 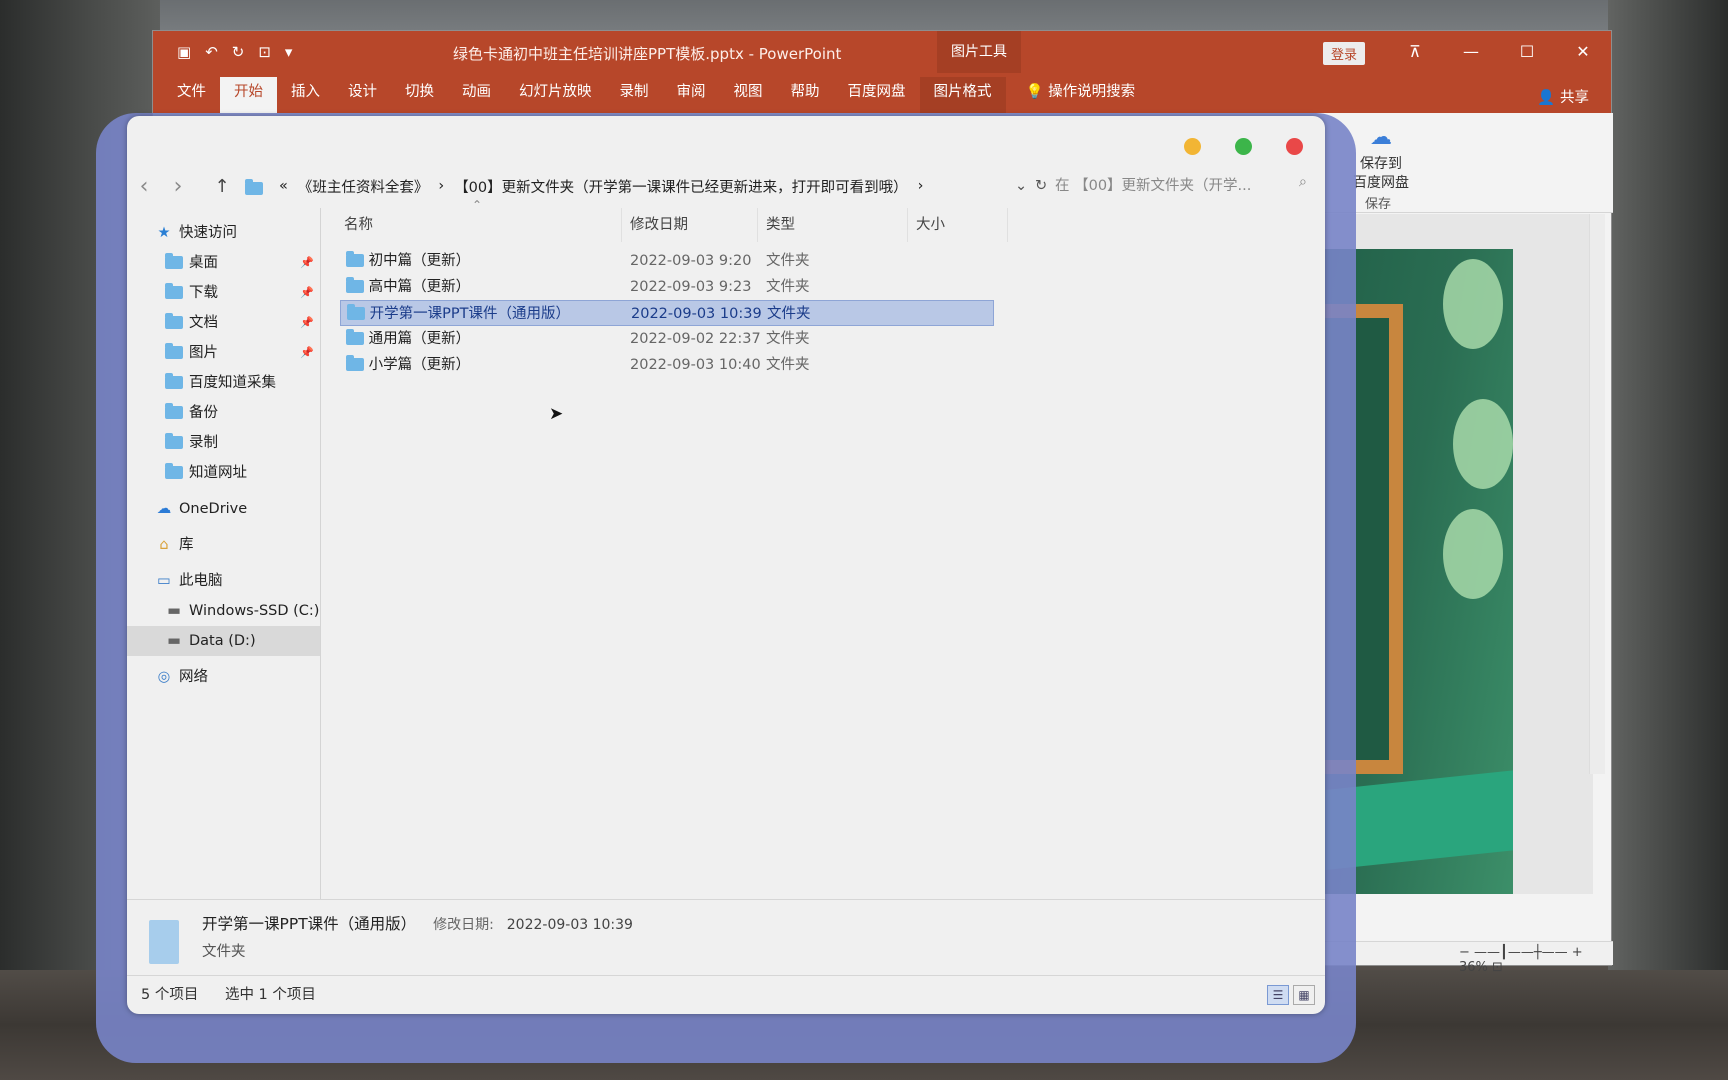 What do you see at coordinates (690, 225) in the screenshot?
I see `column-date: 修改日期` at bounding box center [690, 225].